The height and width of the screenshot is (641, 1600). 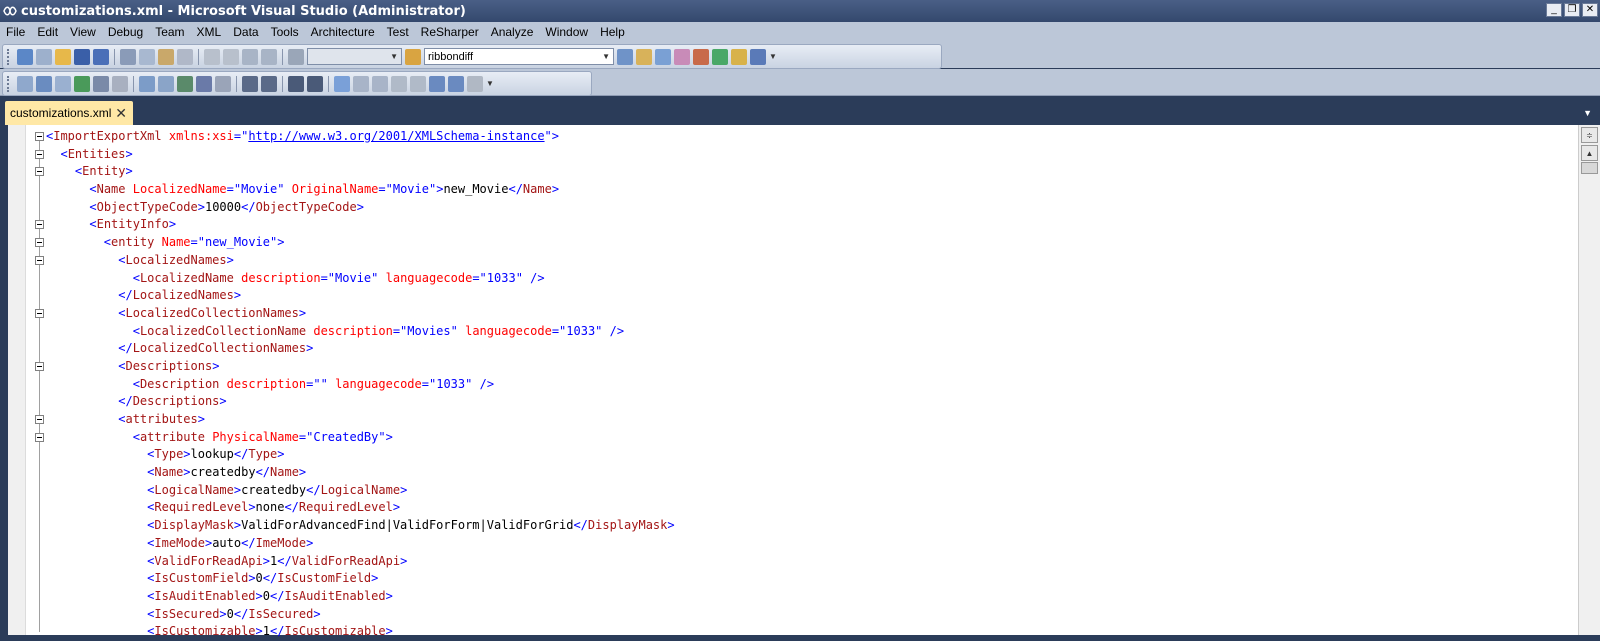 I want to click on command-window-icon, so click(x=758, y=56).